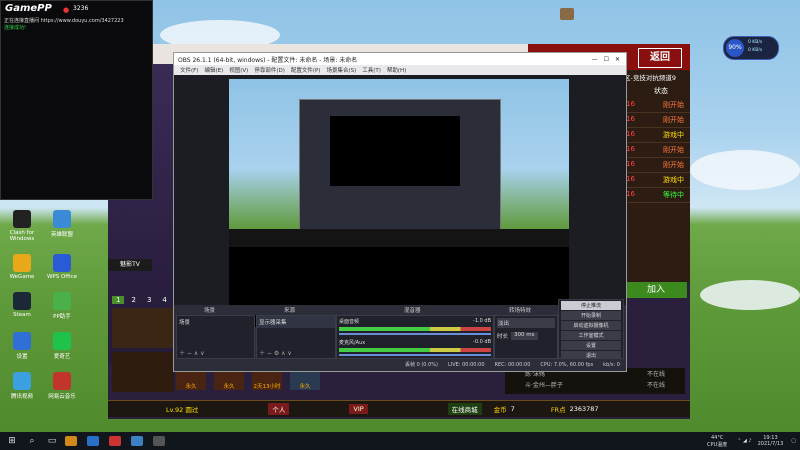 The image size is (800, 450). What do you see at coordinates (290, 311) in the screenshot?
I see `sources-dock-title: 来源` at bounding box center [290, 311].